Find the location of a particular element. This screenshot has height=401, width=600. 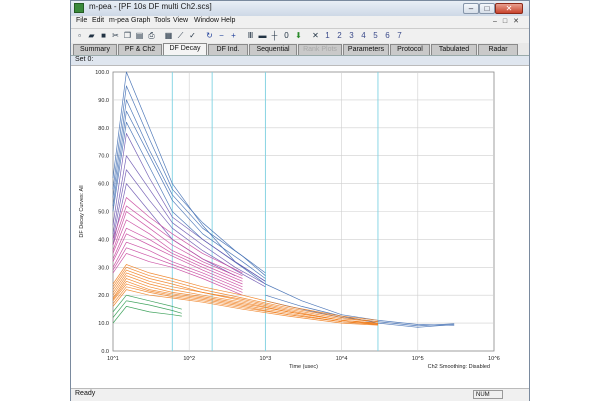

set-icon: ✕ is located at coordinates (315, 35).